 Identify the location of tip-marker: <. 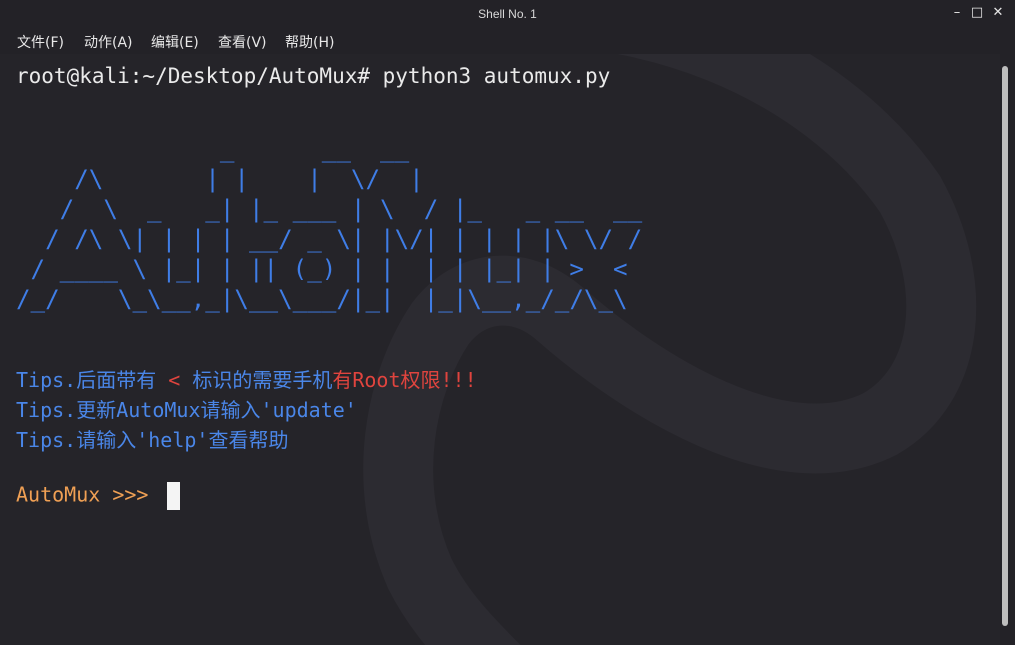
(180, 380).